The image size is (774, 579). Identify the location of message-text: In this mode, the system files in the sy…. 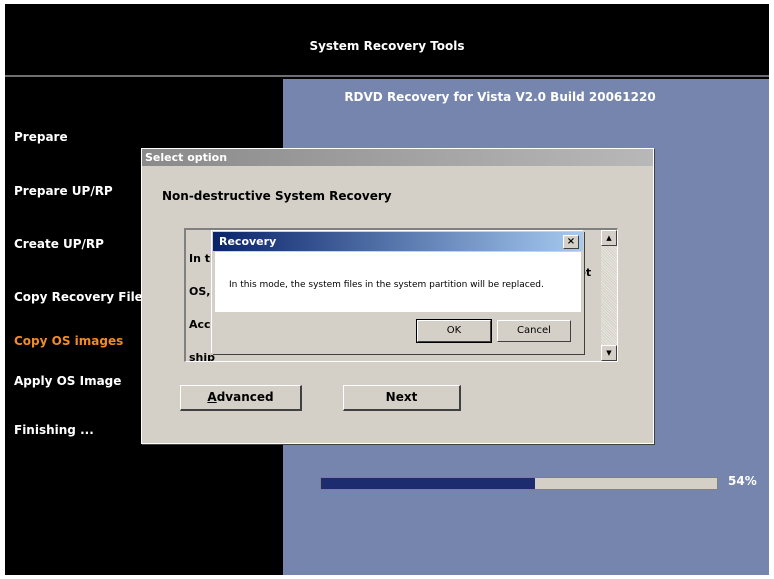
(386, 285).